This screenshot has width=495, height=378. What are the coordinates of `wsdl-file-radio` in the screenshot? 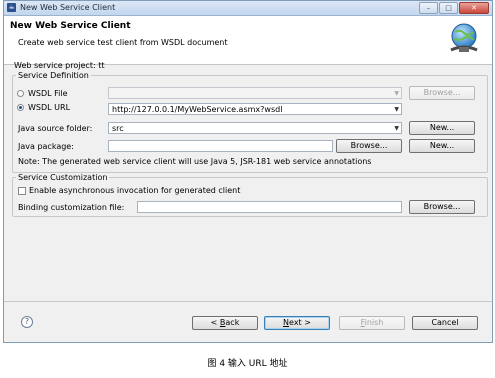 It's located at (20, 93).